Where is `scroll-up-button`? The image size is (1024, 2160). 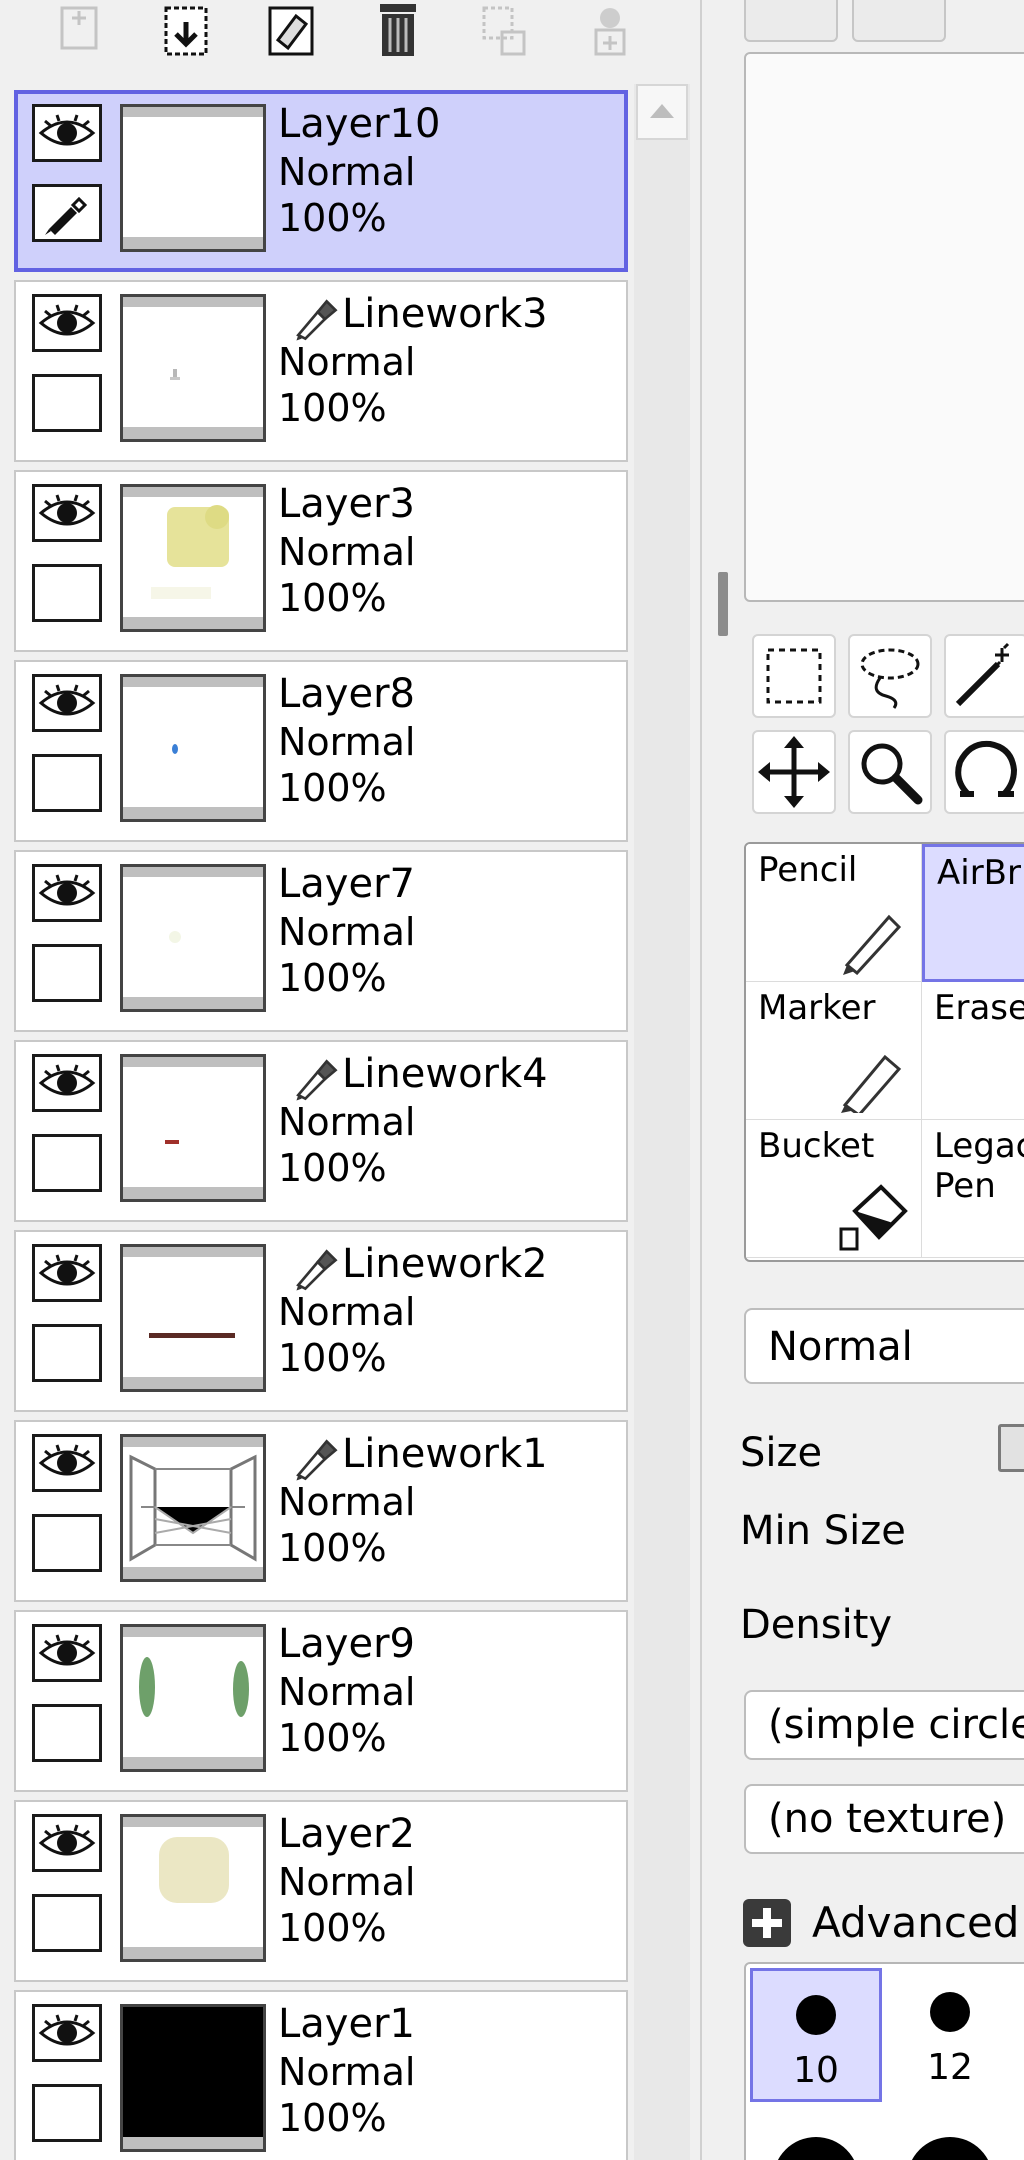 scroll-up-button is located at coordinates (662, 112).